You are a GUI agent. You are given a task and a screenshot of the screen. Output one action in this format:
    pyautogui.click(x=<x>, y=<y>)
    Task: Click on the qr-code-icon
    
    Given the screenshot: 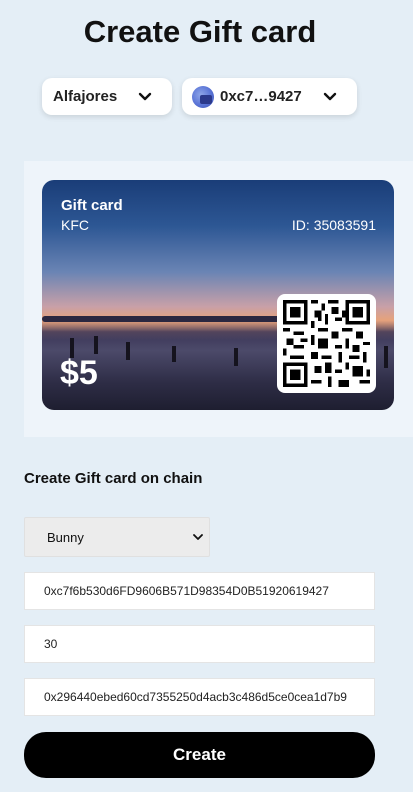 What is the action you would take?
    pyautogui.click(x=326, y=343)
    